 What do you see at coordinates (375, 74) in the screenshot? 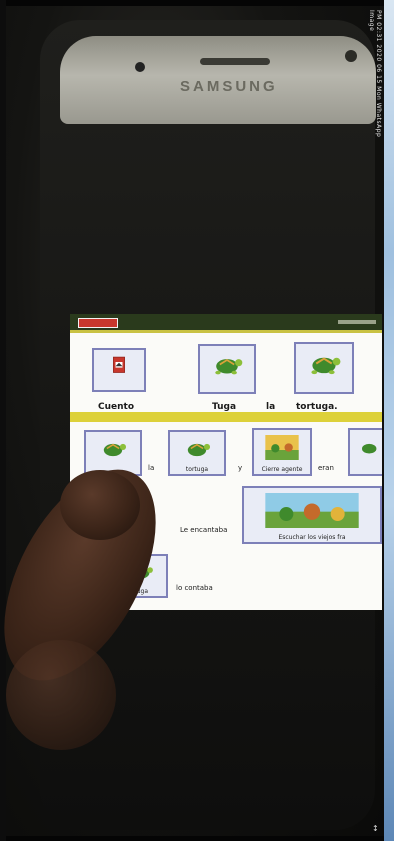
I see `watermark-text: PM 02:31 2020 06 15 Mon WhatsApp Image` at bounding box center [375, 74].